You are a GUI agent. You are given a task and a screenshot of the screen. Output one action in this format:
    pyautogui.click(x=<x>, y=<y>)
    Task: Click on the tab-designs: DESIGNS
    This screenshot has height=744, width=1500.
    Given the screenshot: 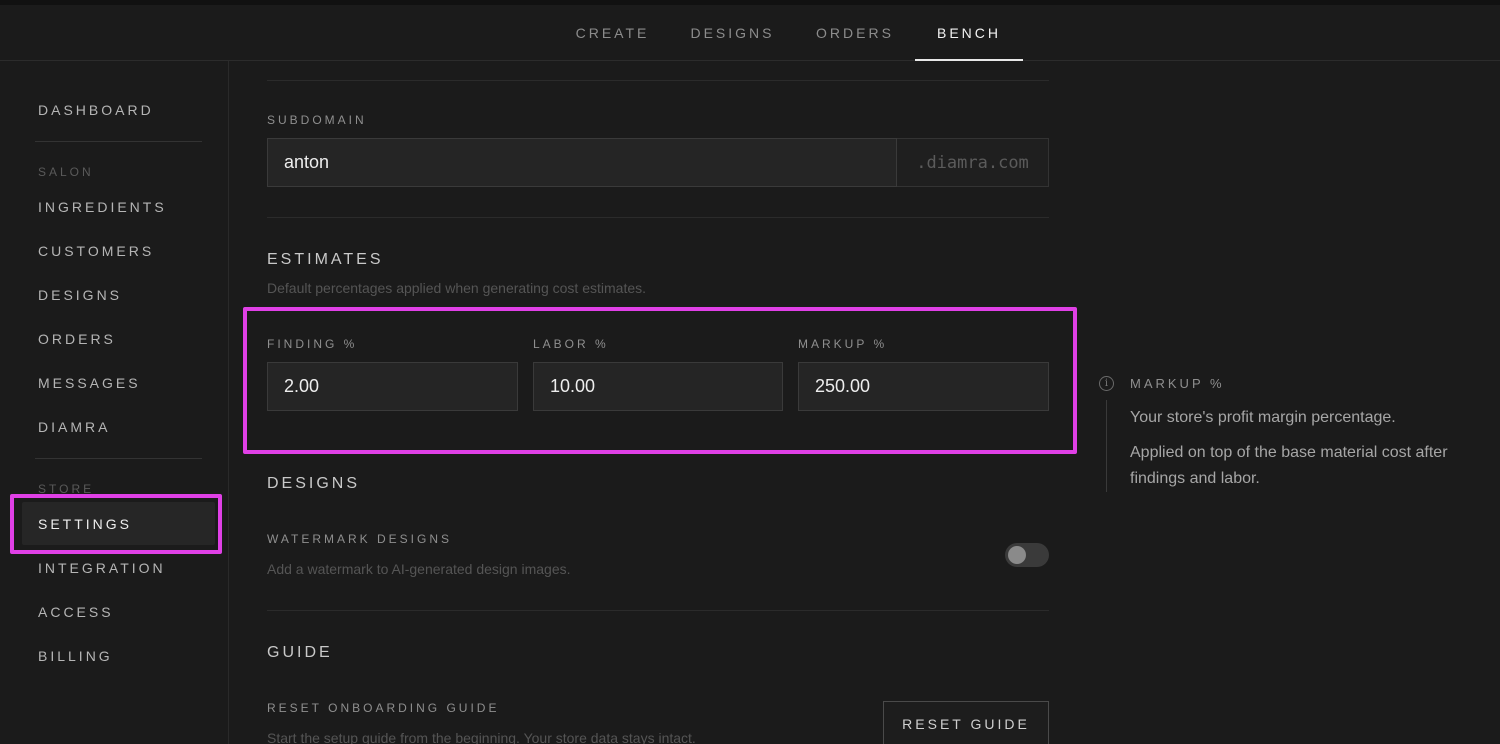 What is the action you would take?
    pyautogui.click(x=732, y=33)
    